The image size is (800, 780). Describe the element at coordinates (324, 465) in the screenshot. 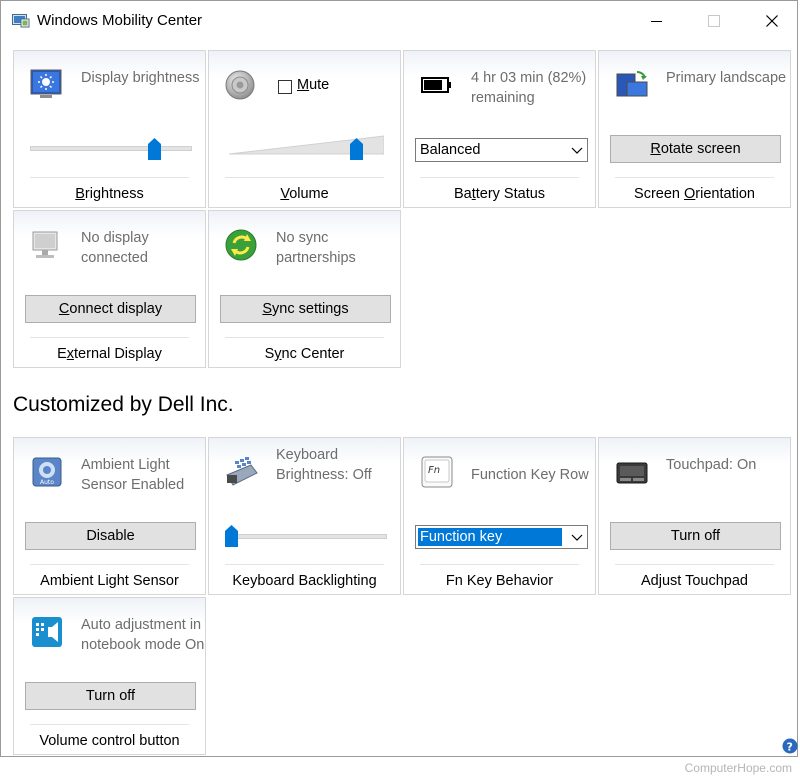

I see `keyboard-brightness-description: Keyboard Brightness: Off` at that location.